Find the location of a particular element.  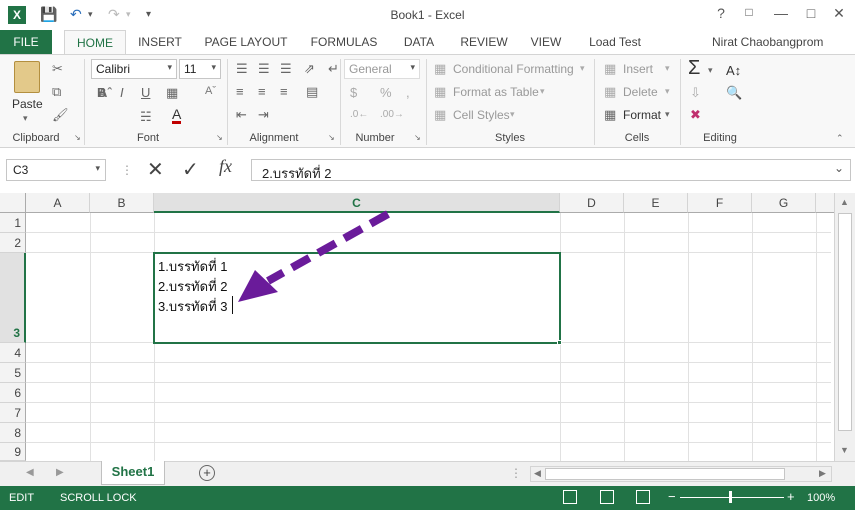

annotation-arrow is located at coordinates (314, 256).